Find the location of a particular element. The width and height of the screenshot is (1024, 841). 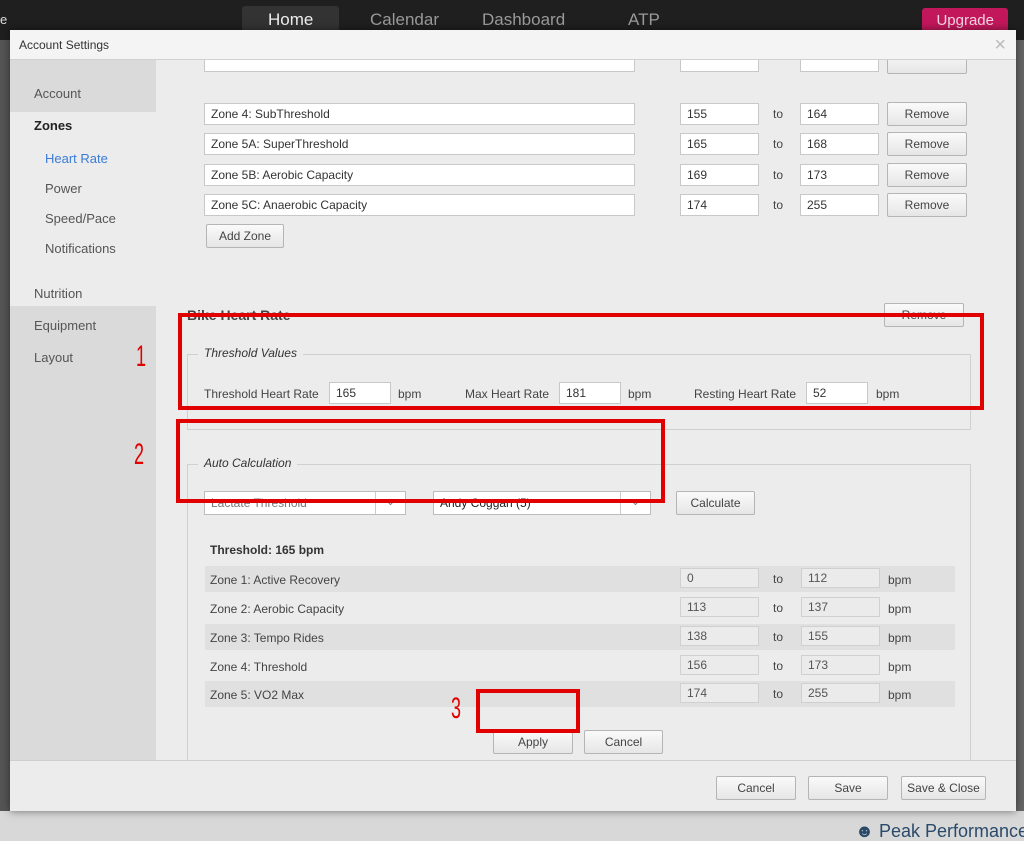

save-button: Save is located at coordinates (848, 788).